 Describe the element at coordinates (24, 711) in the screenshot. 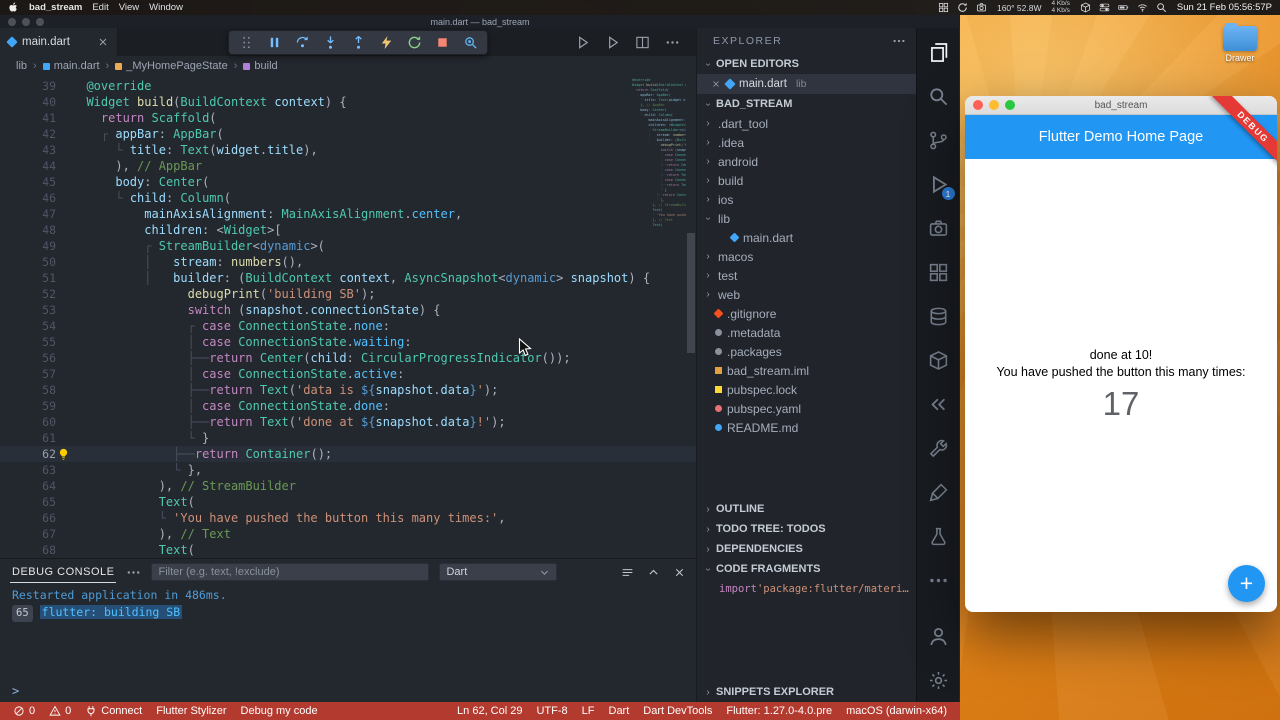

I see `problems-errors: 0` at that location.